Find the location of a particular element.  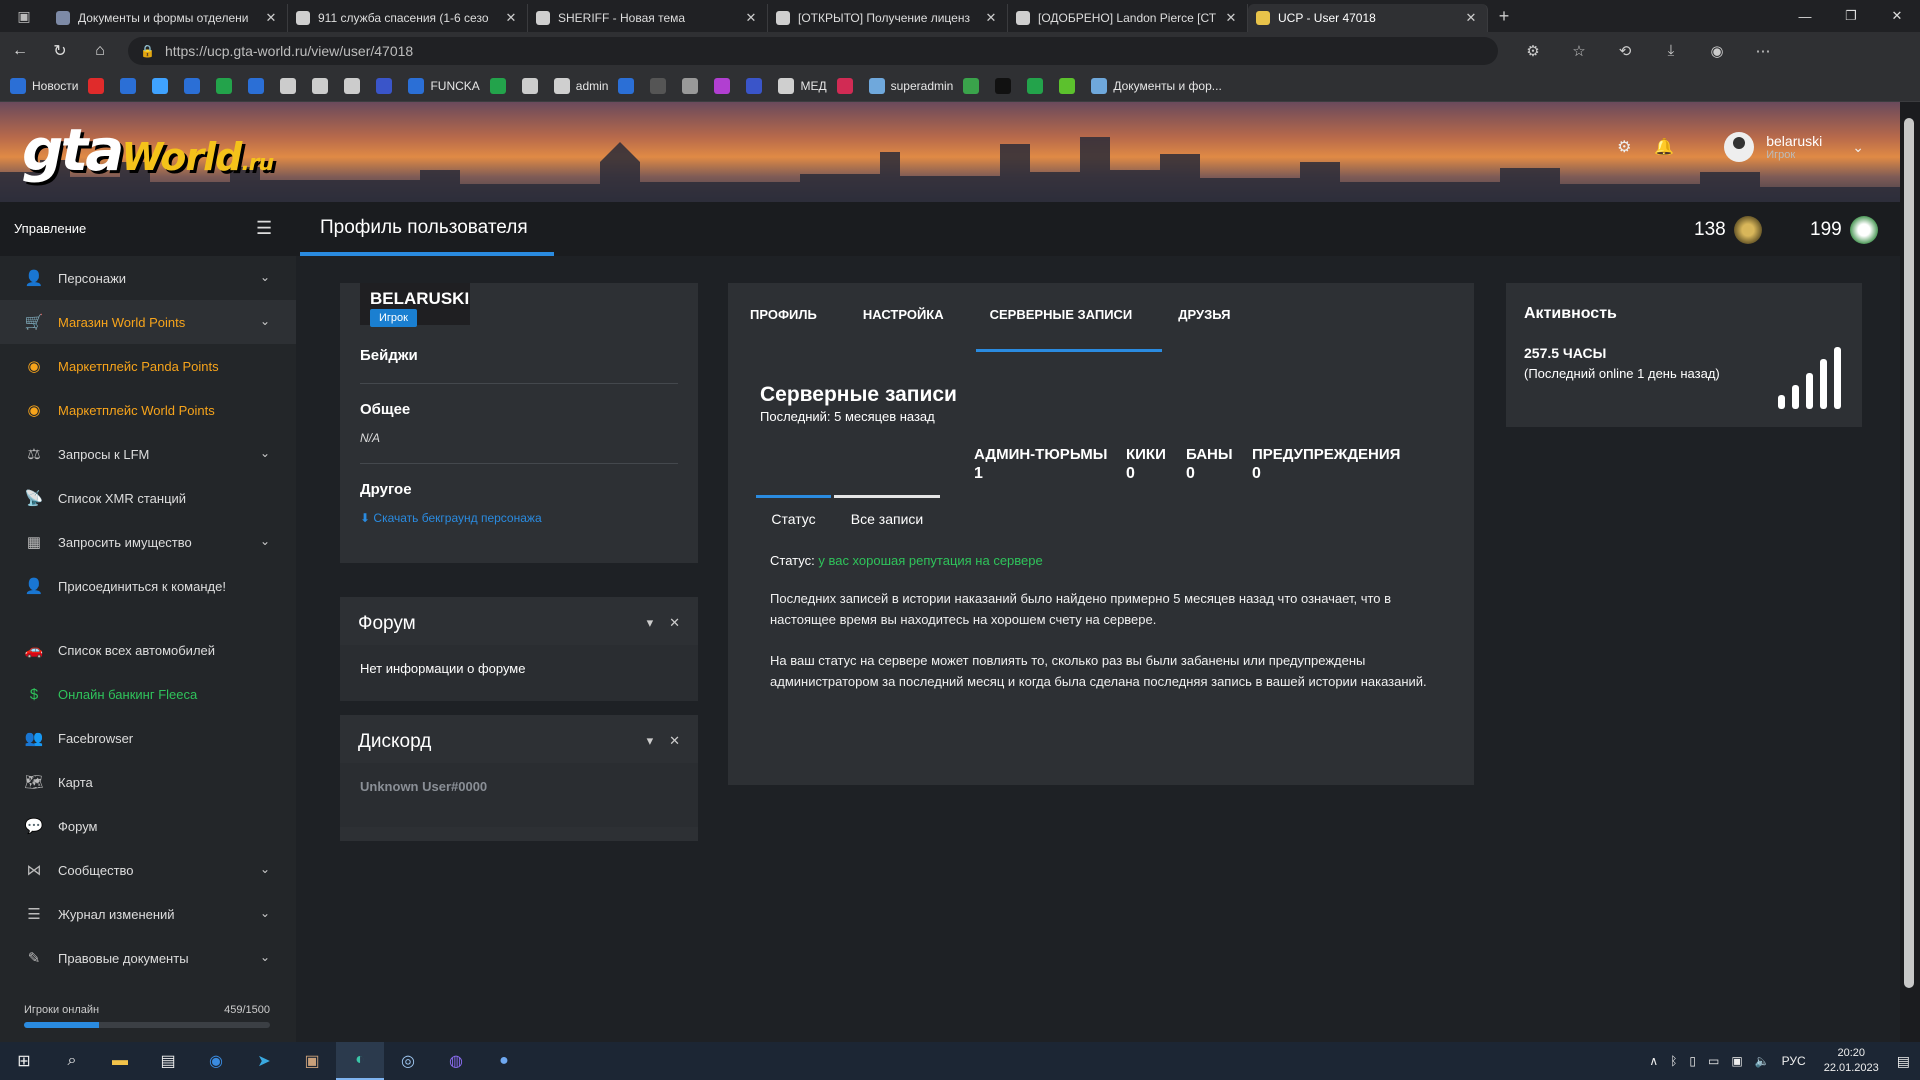

sidebar-item: 🛒 Магазин World Points ⌄ is located at coordinates (148, 322).